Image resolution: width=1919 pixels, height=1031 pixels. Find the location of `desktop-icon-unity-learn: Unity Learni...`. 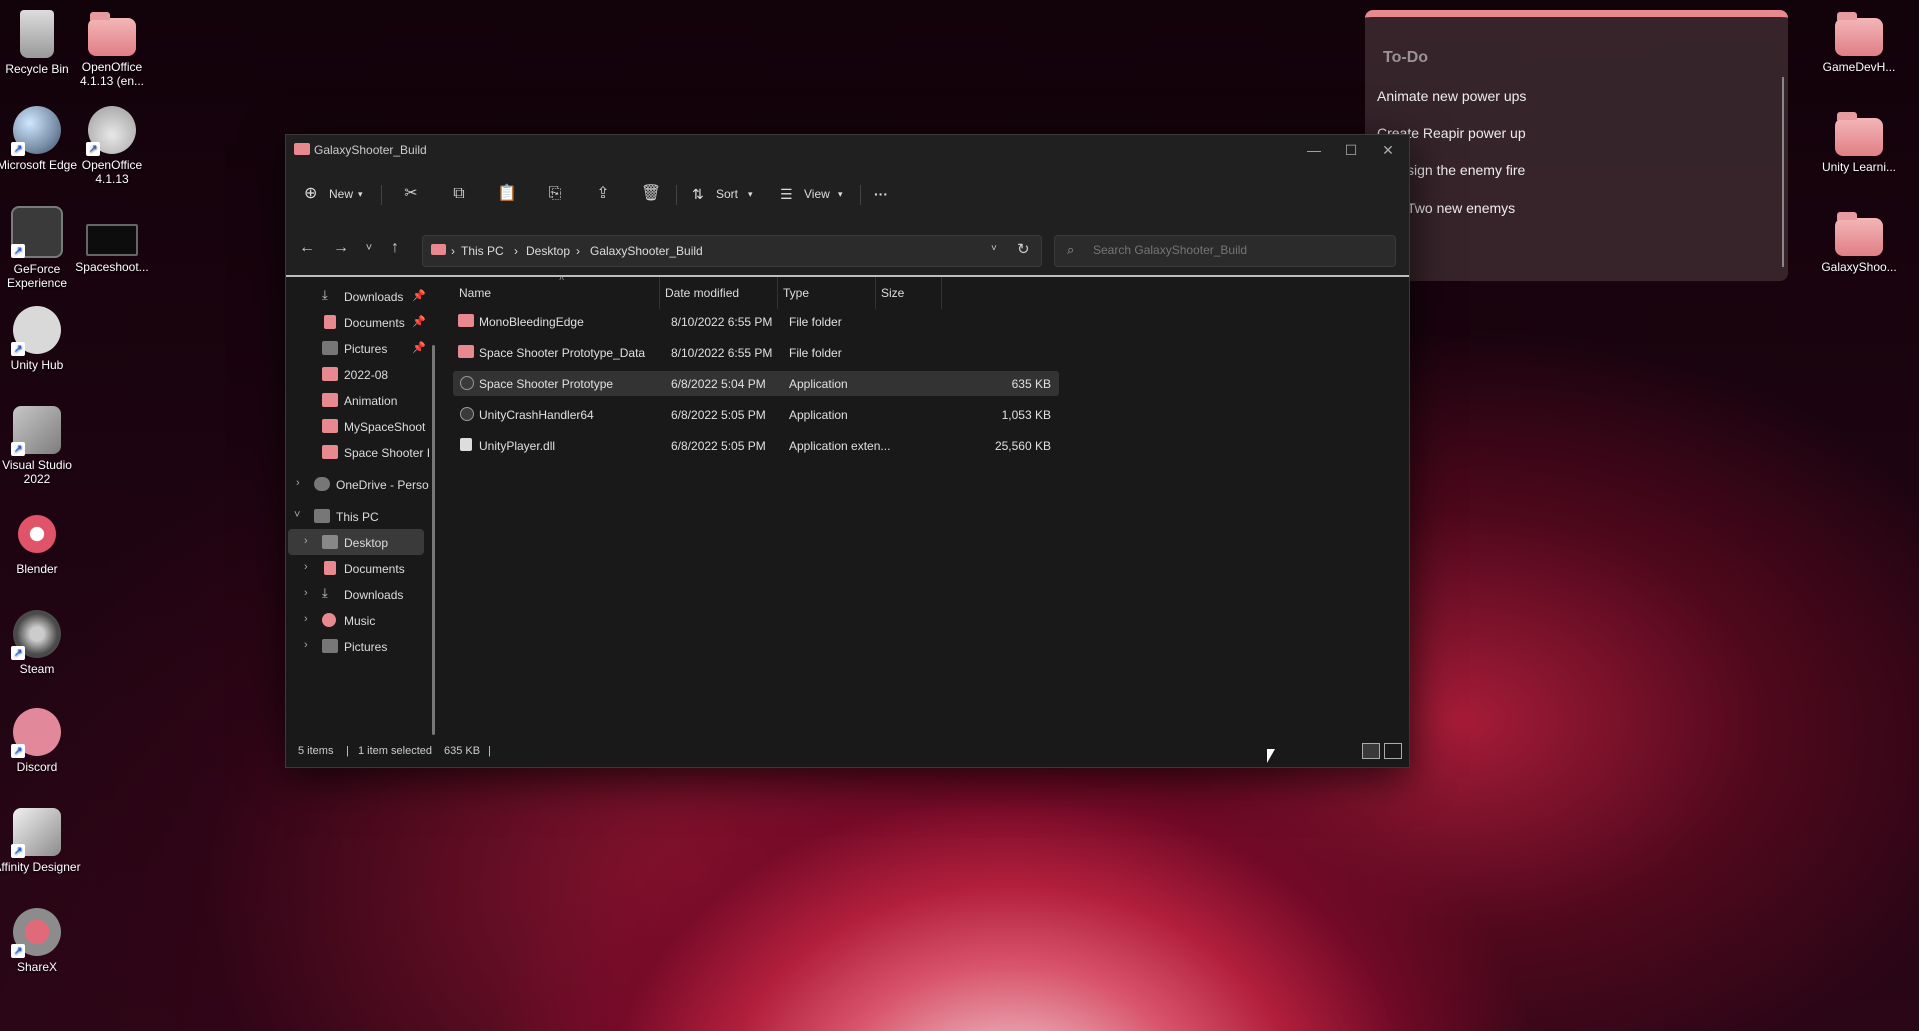

desktop-icon-unity-learn: Unity Learni... is located at coordinates (1859, 142).